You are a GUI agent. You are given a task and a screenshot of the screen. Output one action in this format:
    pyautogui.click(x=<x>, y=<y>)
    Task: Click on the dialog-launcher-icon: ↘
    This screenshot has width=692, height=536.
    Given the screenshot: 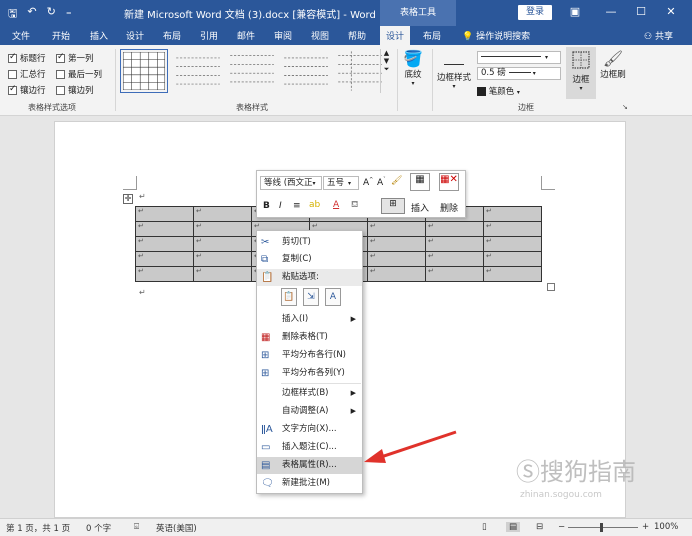 What is the action you would take?
    pyautogui.click(x=625, y=107)
    